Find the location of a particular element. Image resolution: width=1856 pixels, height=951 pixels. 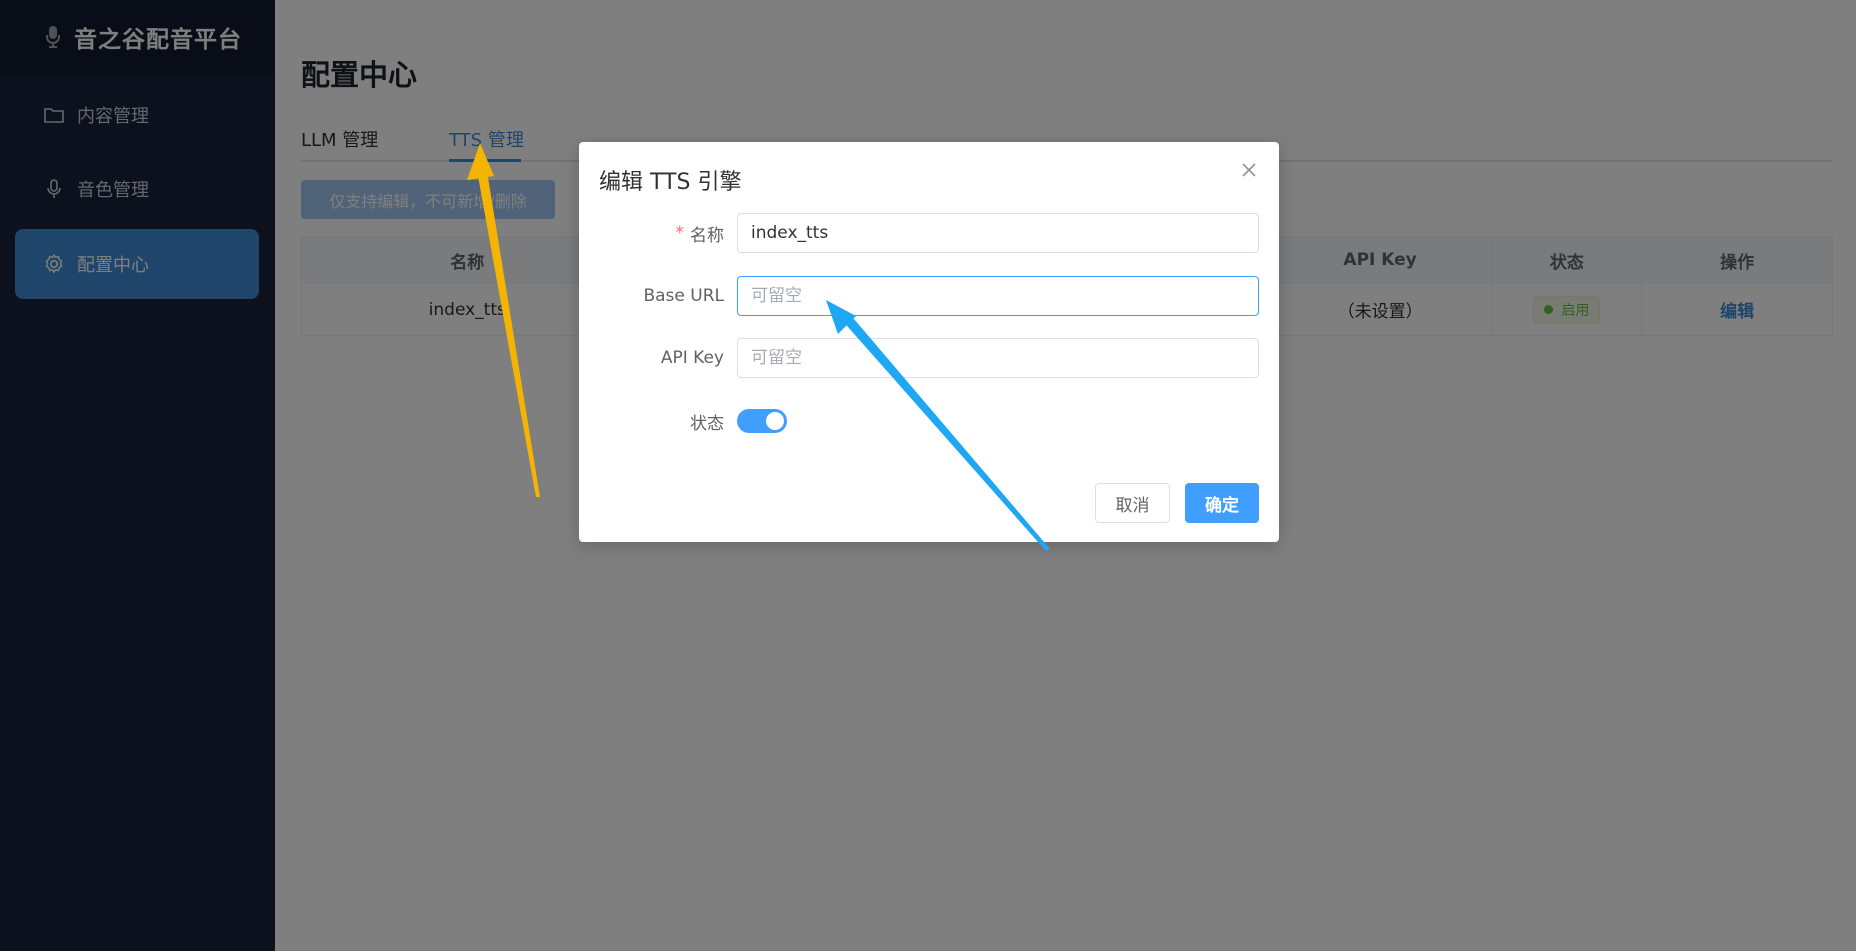

form-row-api-key: API Key is located at coordinates (929, 358).